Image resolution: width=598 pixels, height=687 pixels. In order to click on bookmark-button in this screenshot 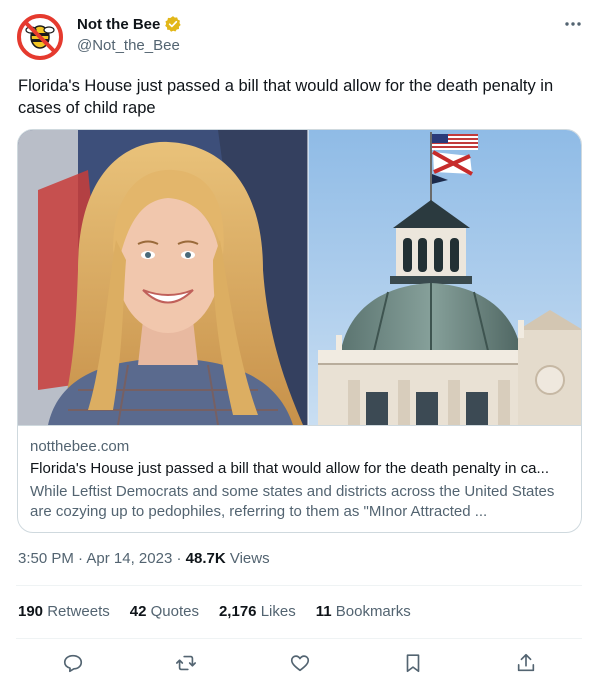, I will do `click(413, 663)`.